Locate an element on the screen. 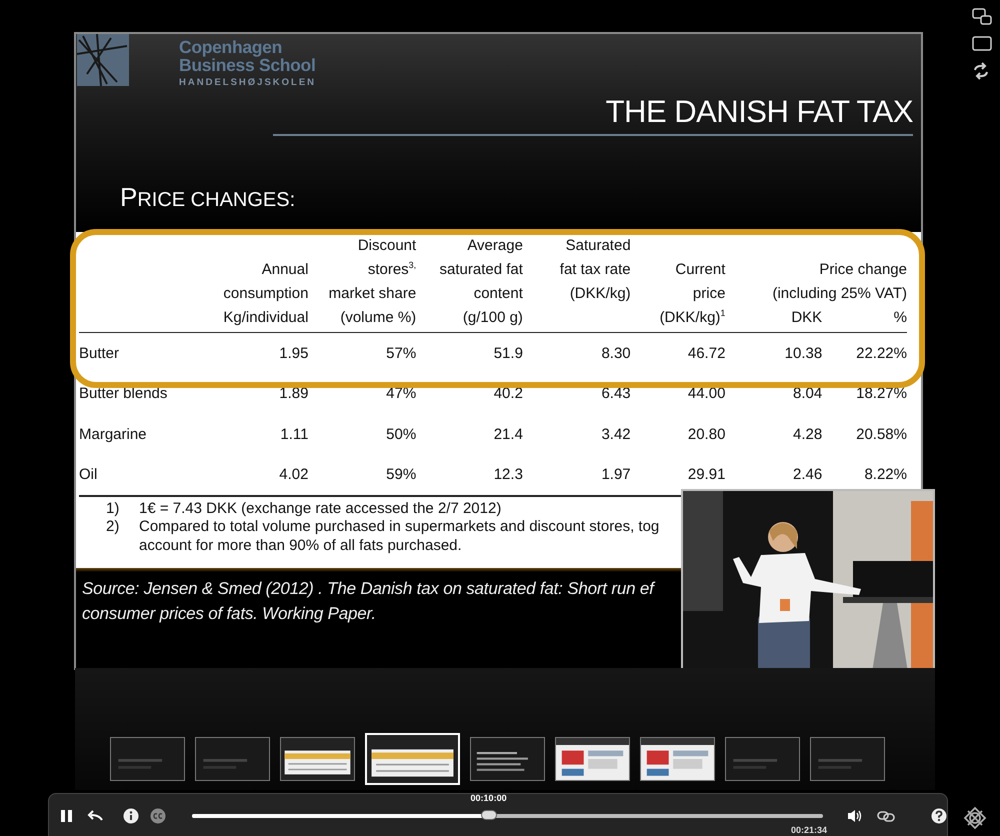  column-header: Annual is located at coordinates (284, 270).